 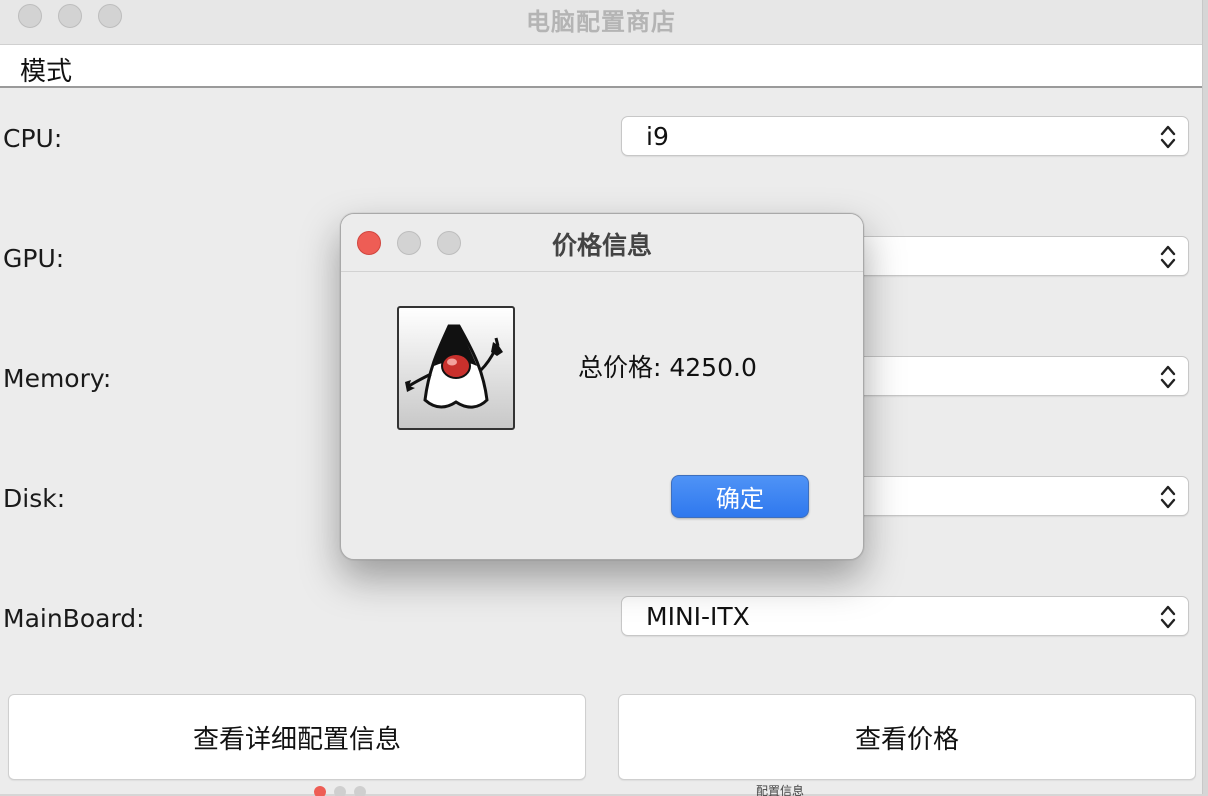 I want to click on window-title: 电脑配置商店, so click(x=601, y=22).